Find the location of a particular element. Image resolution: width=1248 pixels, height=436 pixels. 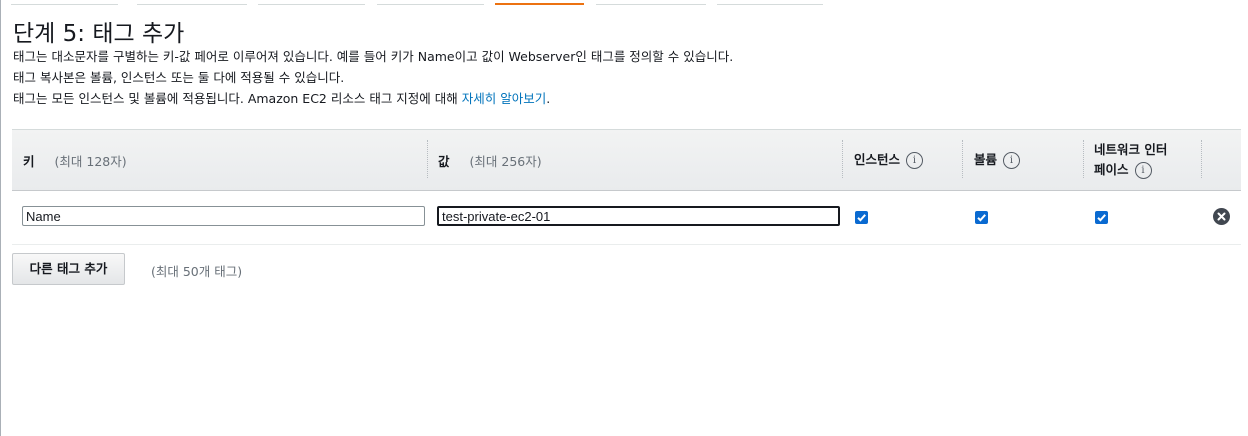

network-header-line-2: 페이스 is located at coordinates (1111, 169).